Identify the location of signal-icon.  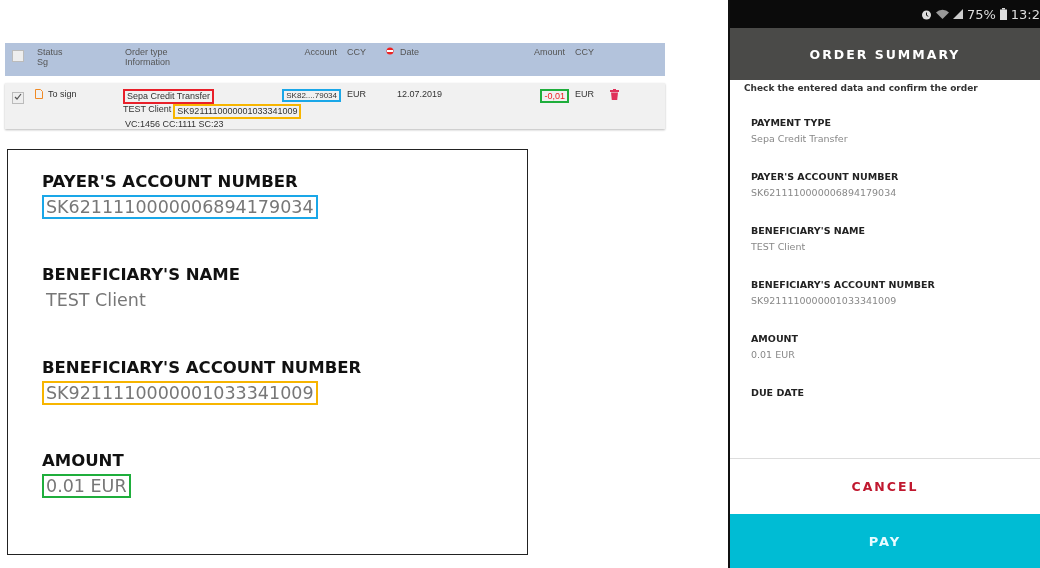
(957, 14).